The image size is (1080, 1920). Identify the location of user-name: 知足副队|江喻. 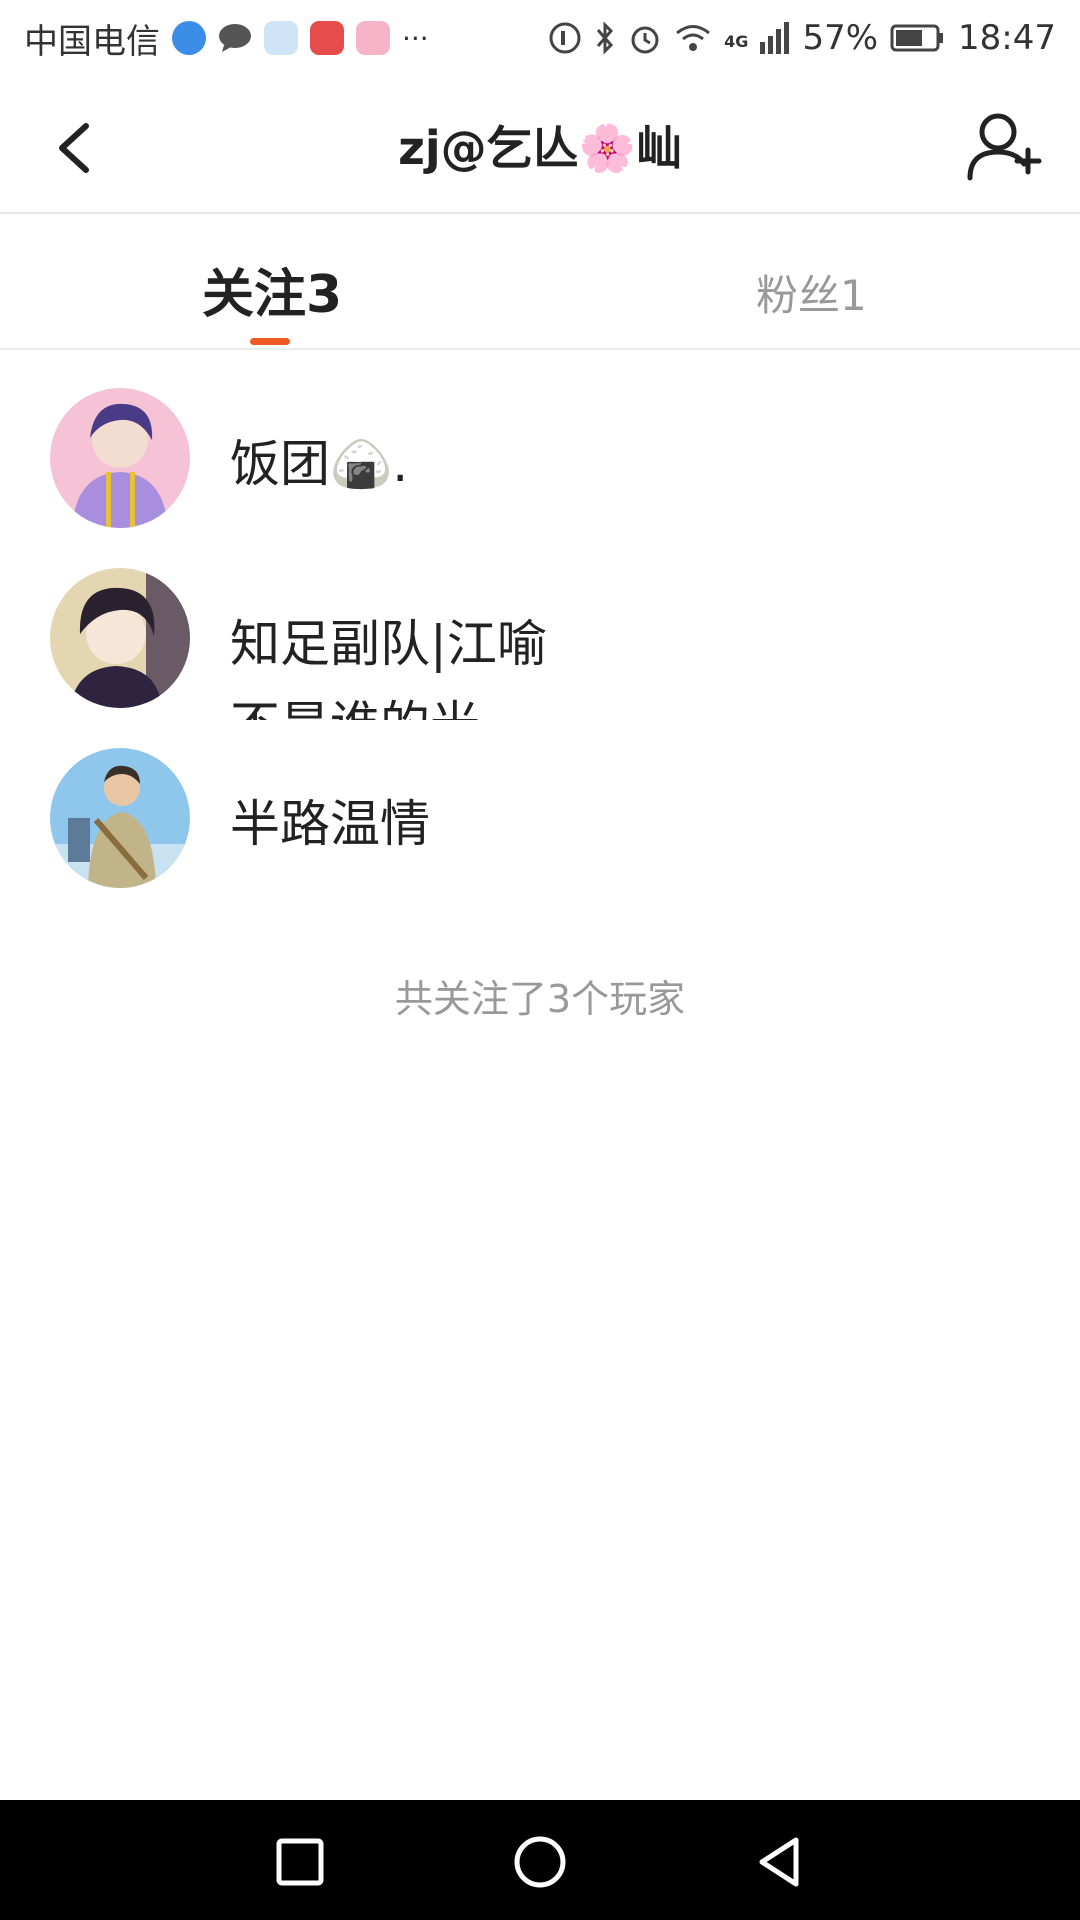
(388, 644).